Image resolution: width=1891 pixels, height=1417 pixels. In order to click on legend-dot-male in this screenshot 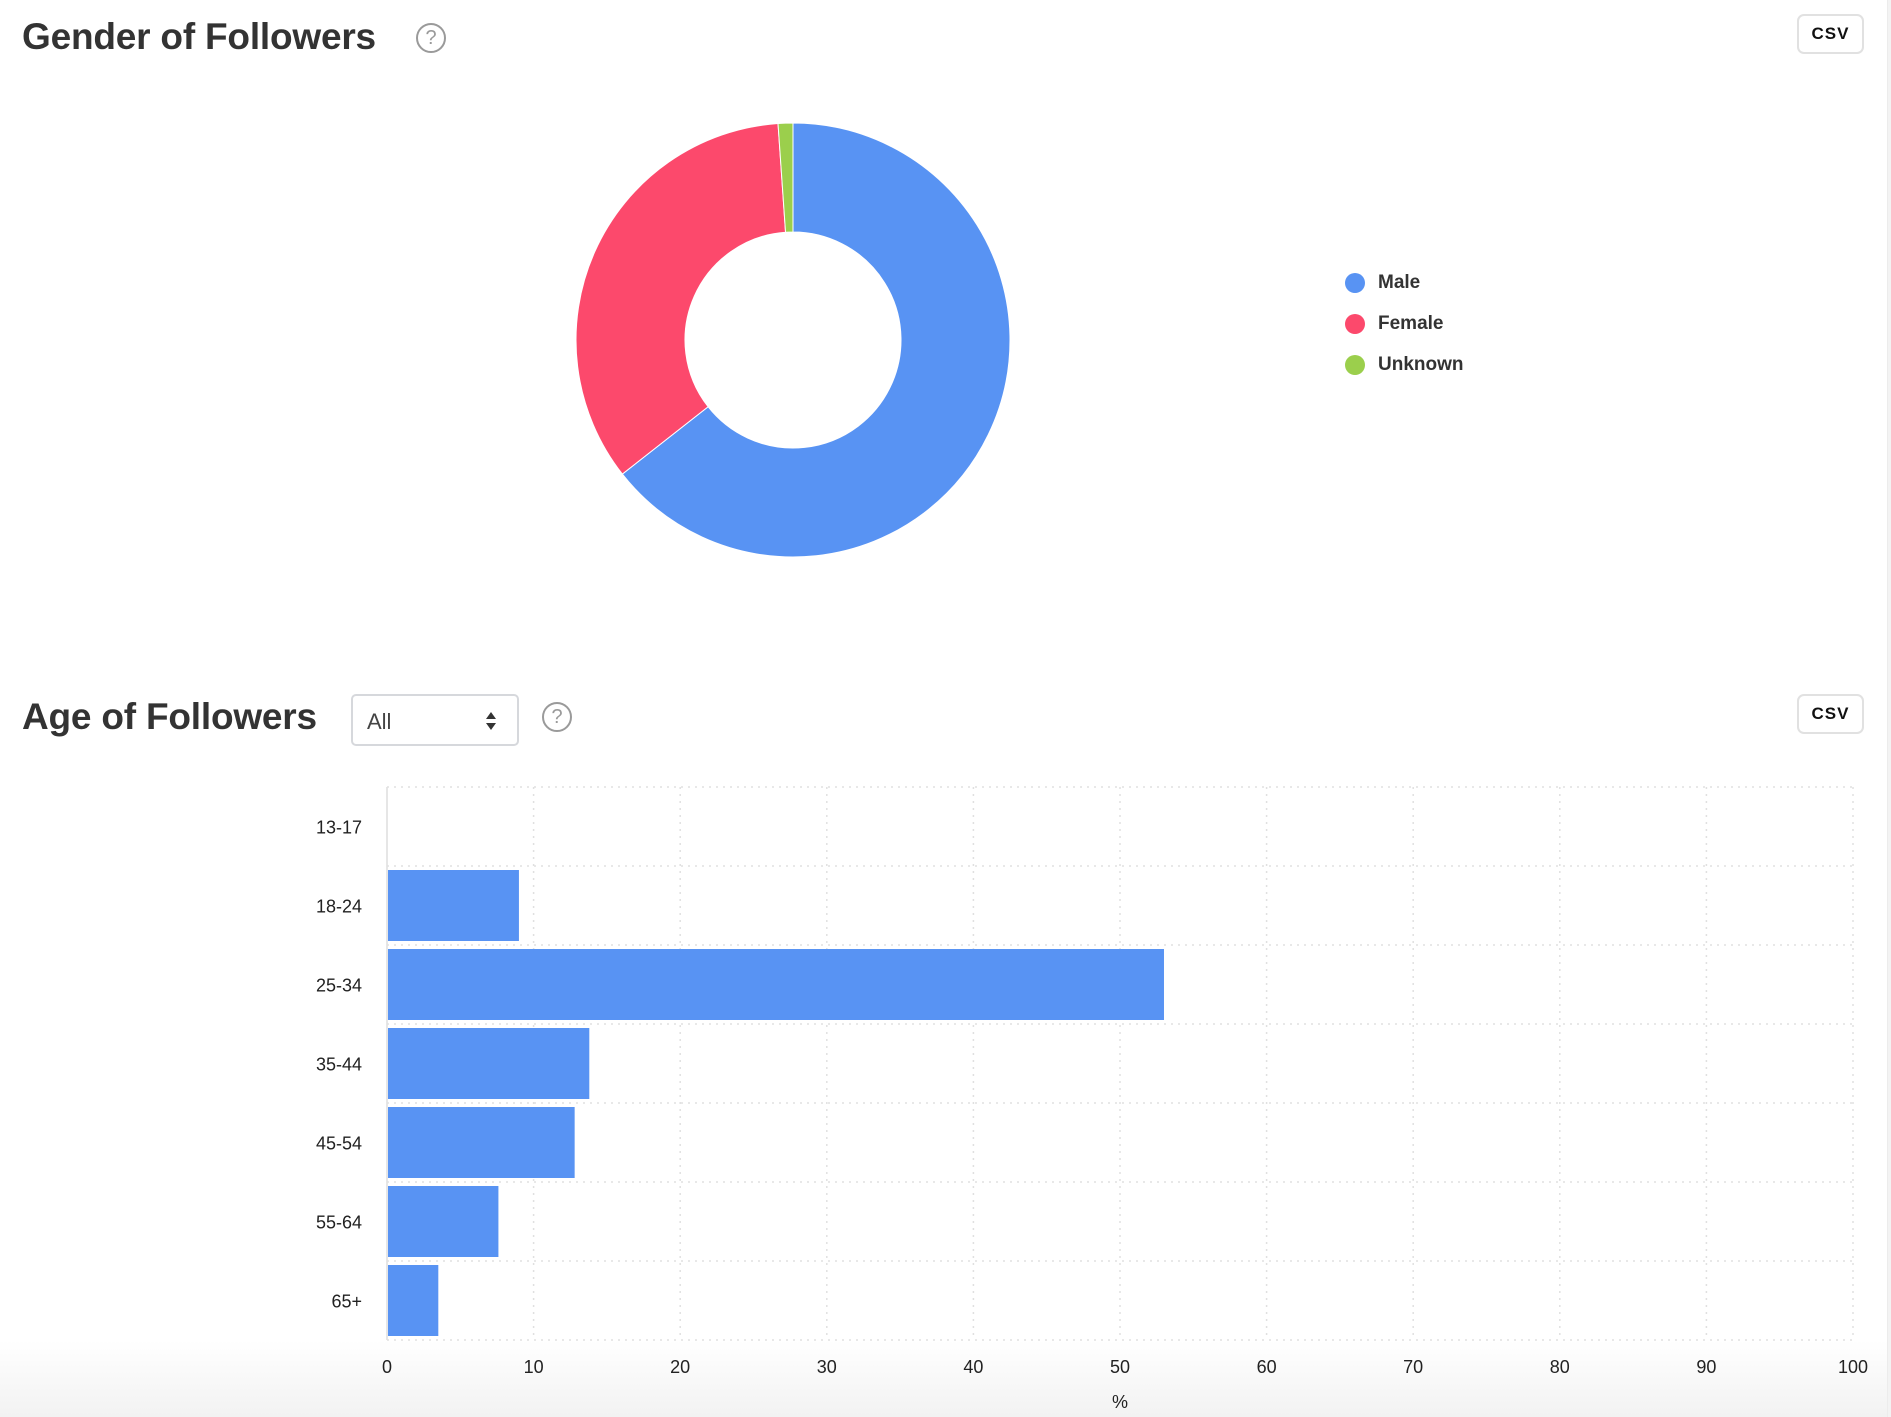, I will do `click(1355, 282)`.